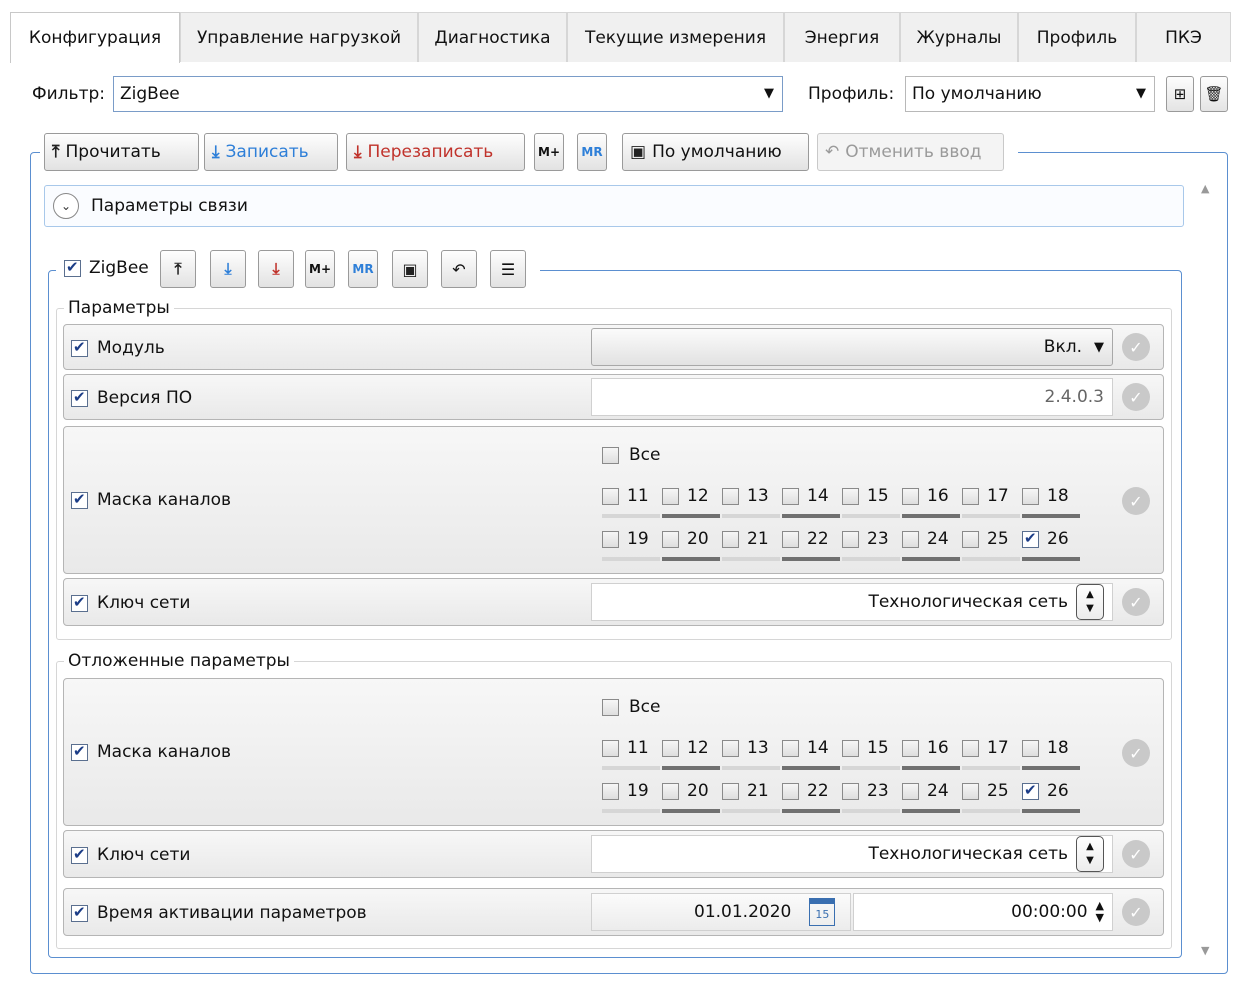  What do you see at coordinates (79, 912) in the screenshot?
I see `activation-time-checkbox` at bounding box center [79, 912].